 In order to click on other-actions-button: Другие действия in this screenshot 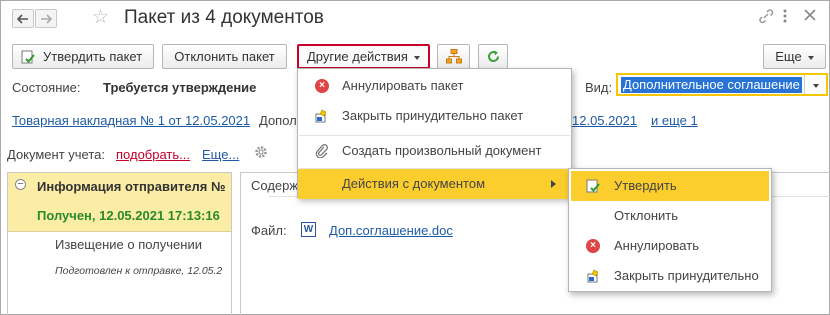, I will do `click(363, 56)`.